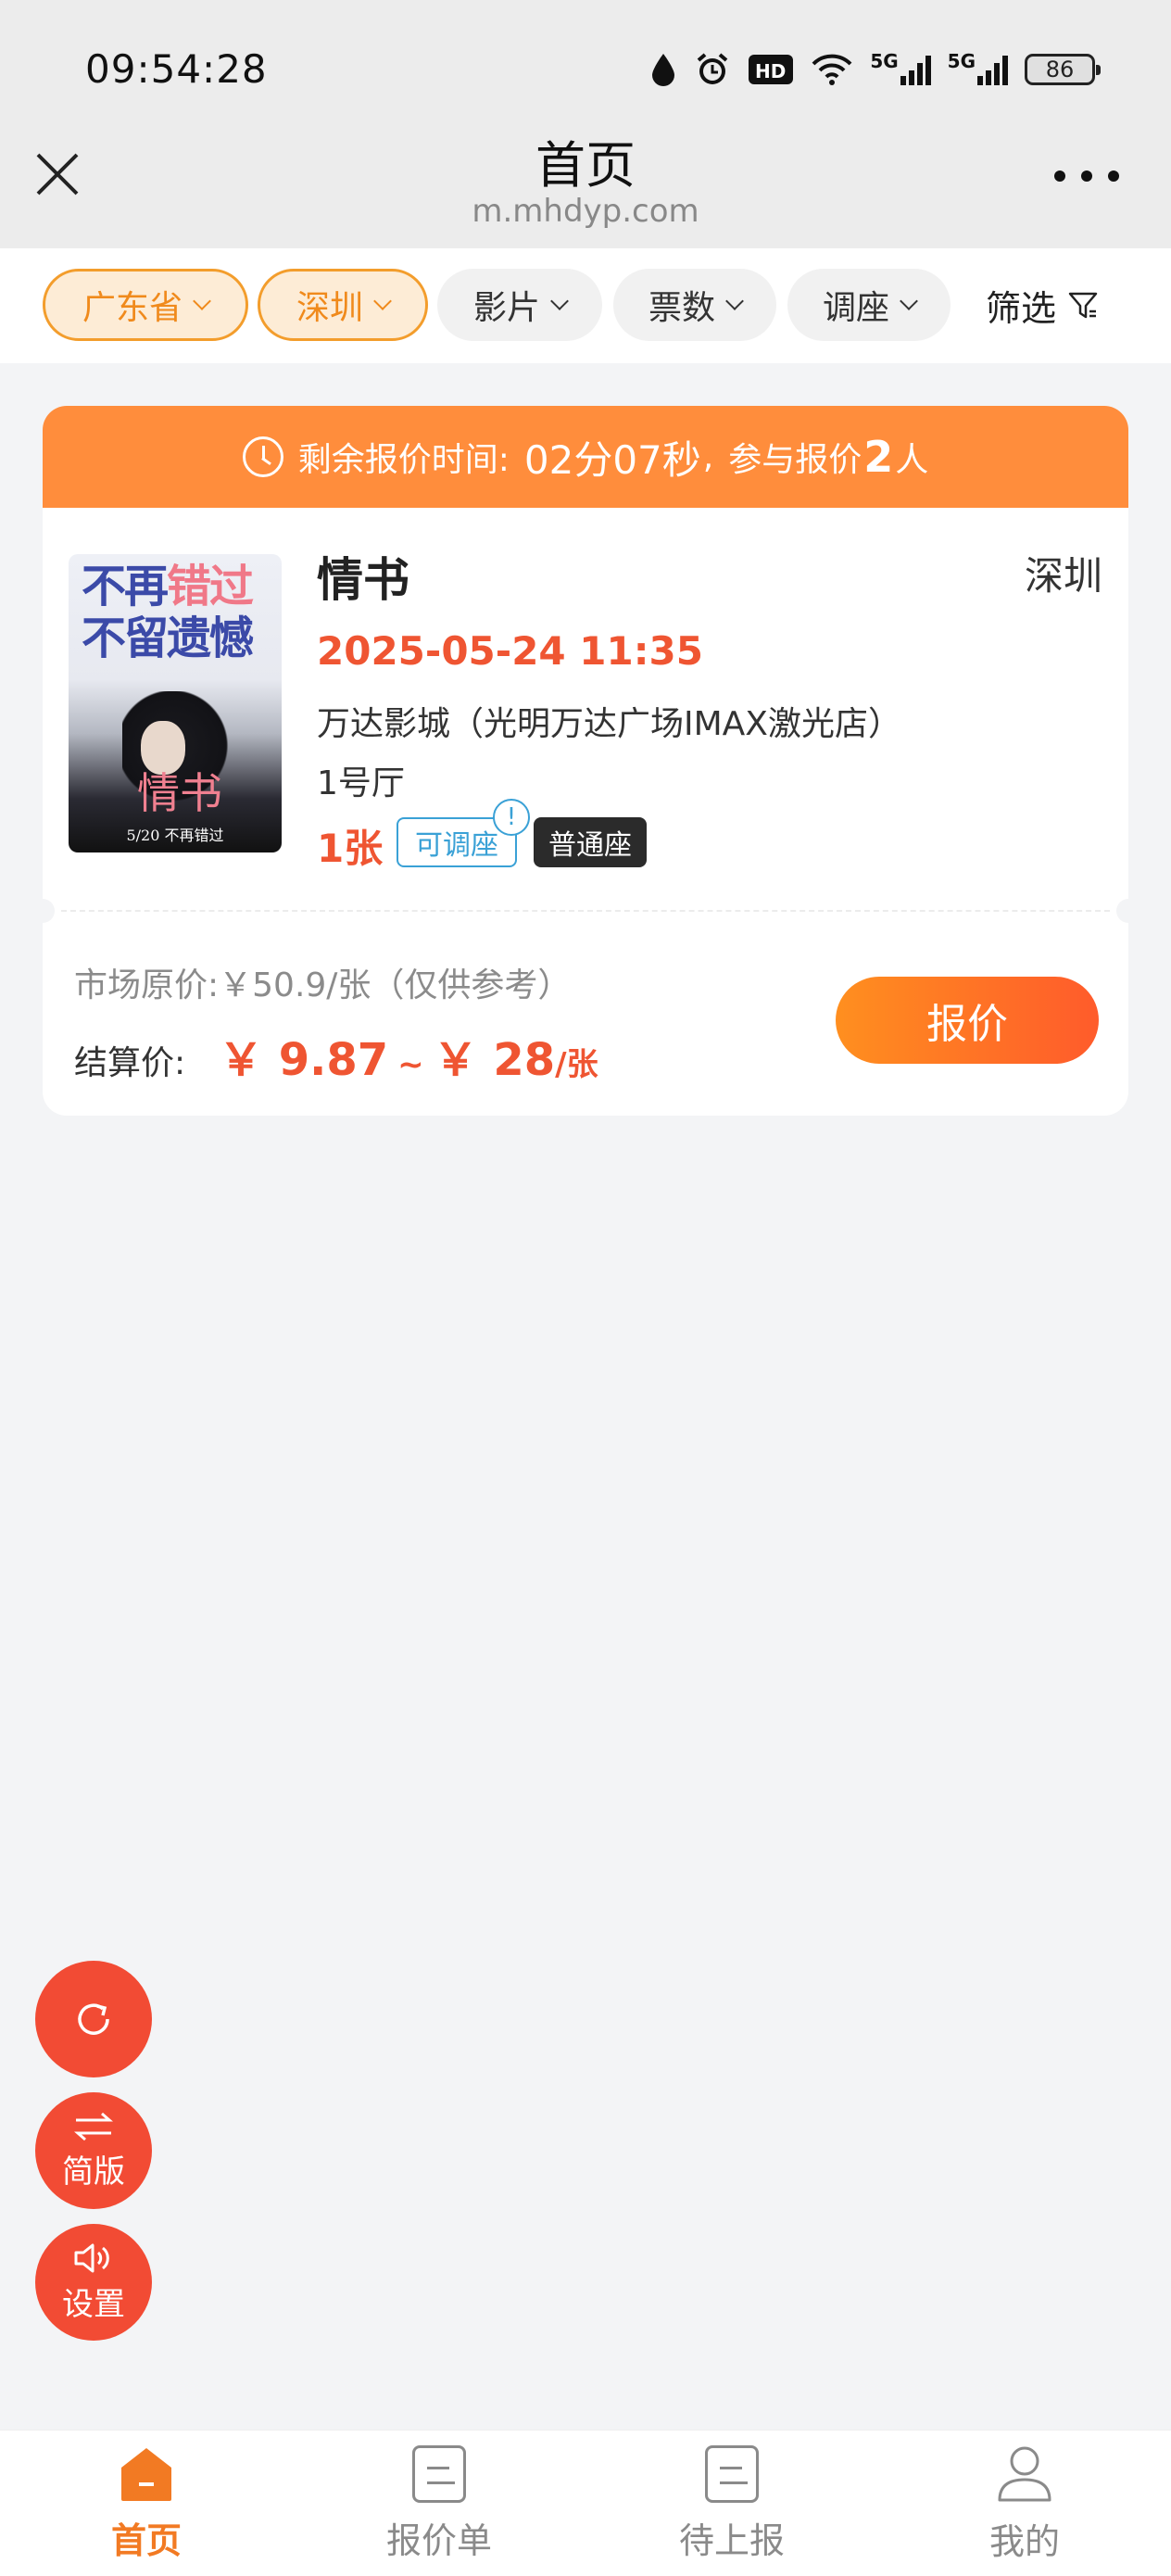 The width and height of the screenshot is (1171, 2576). Describe the element at coordinates (263, 457) in the screenshot. I see `clock-icon` at that location.